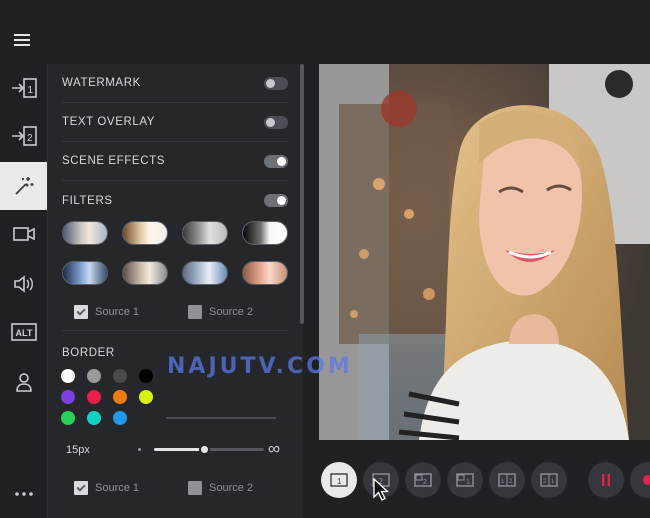 The width and height of the screenshot is (650, 518). I want to click on filters-toggle, so click(276, 200).